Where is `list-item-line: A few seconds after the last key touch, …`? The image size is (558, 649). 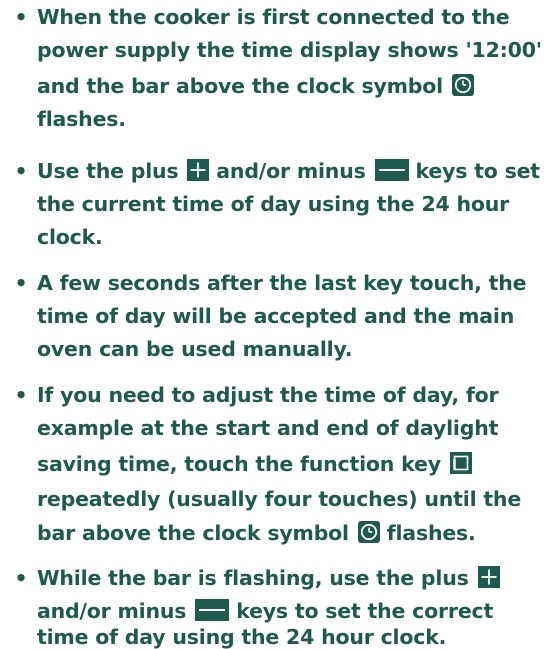
list-item-line: A few seconds after the last key touch, … is located at coordinates (282, 283).